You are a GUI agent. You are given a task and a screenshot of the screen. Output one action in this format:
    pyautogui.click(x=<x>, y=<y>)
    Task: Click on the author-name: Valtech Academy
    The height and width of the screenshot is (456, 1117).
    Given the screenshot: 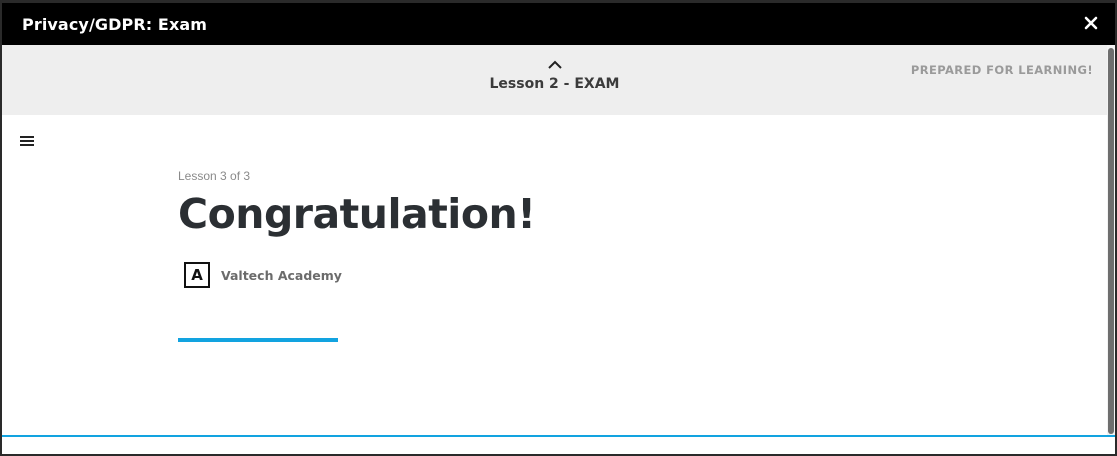 What is the action you would take?
    pyautogui.click(x=281, y=275)
    